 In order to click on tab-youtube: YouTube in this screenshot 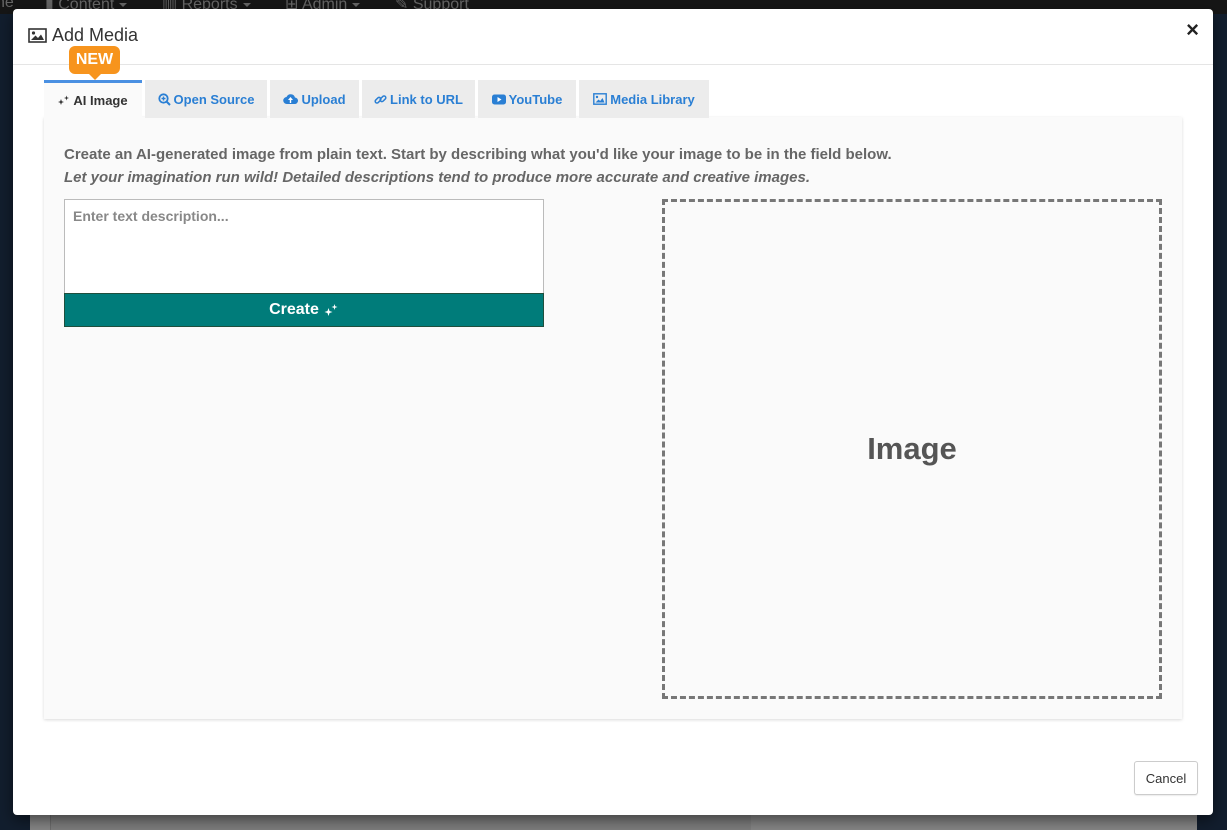, I will do `click(527, 99)`.